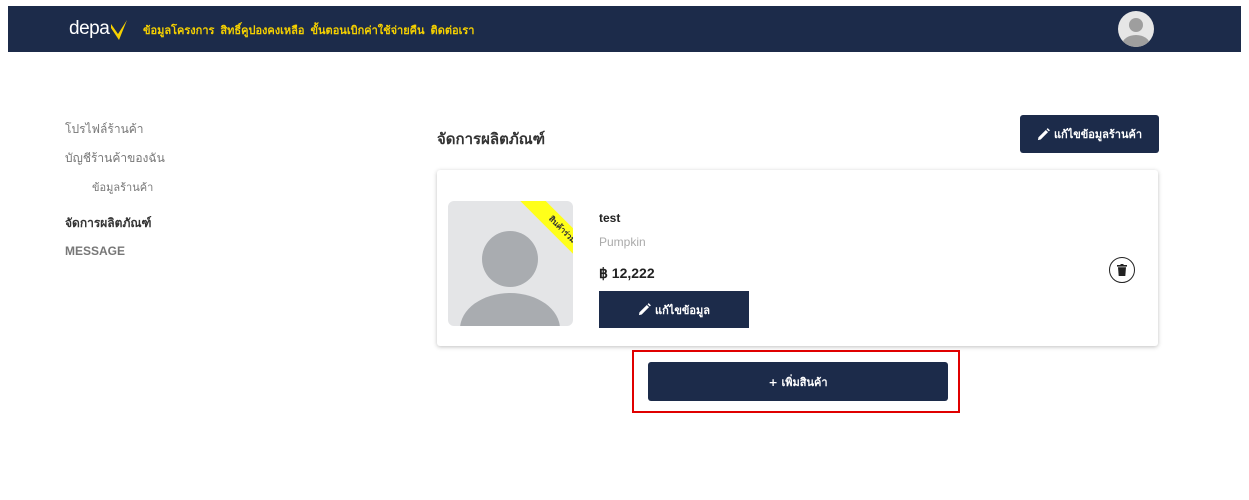 The width and height of the screenshot is (1249, 500). Describe the element at coordinates (798, 381) in the screenshot. I see `add-product-button: + เพิ่มสินค้า` at that location.